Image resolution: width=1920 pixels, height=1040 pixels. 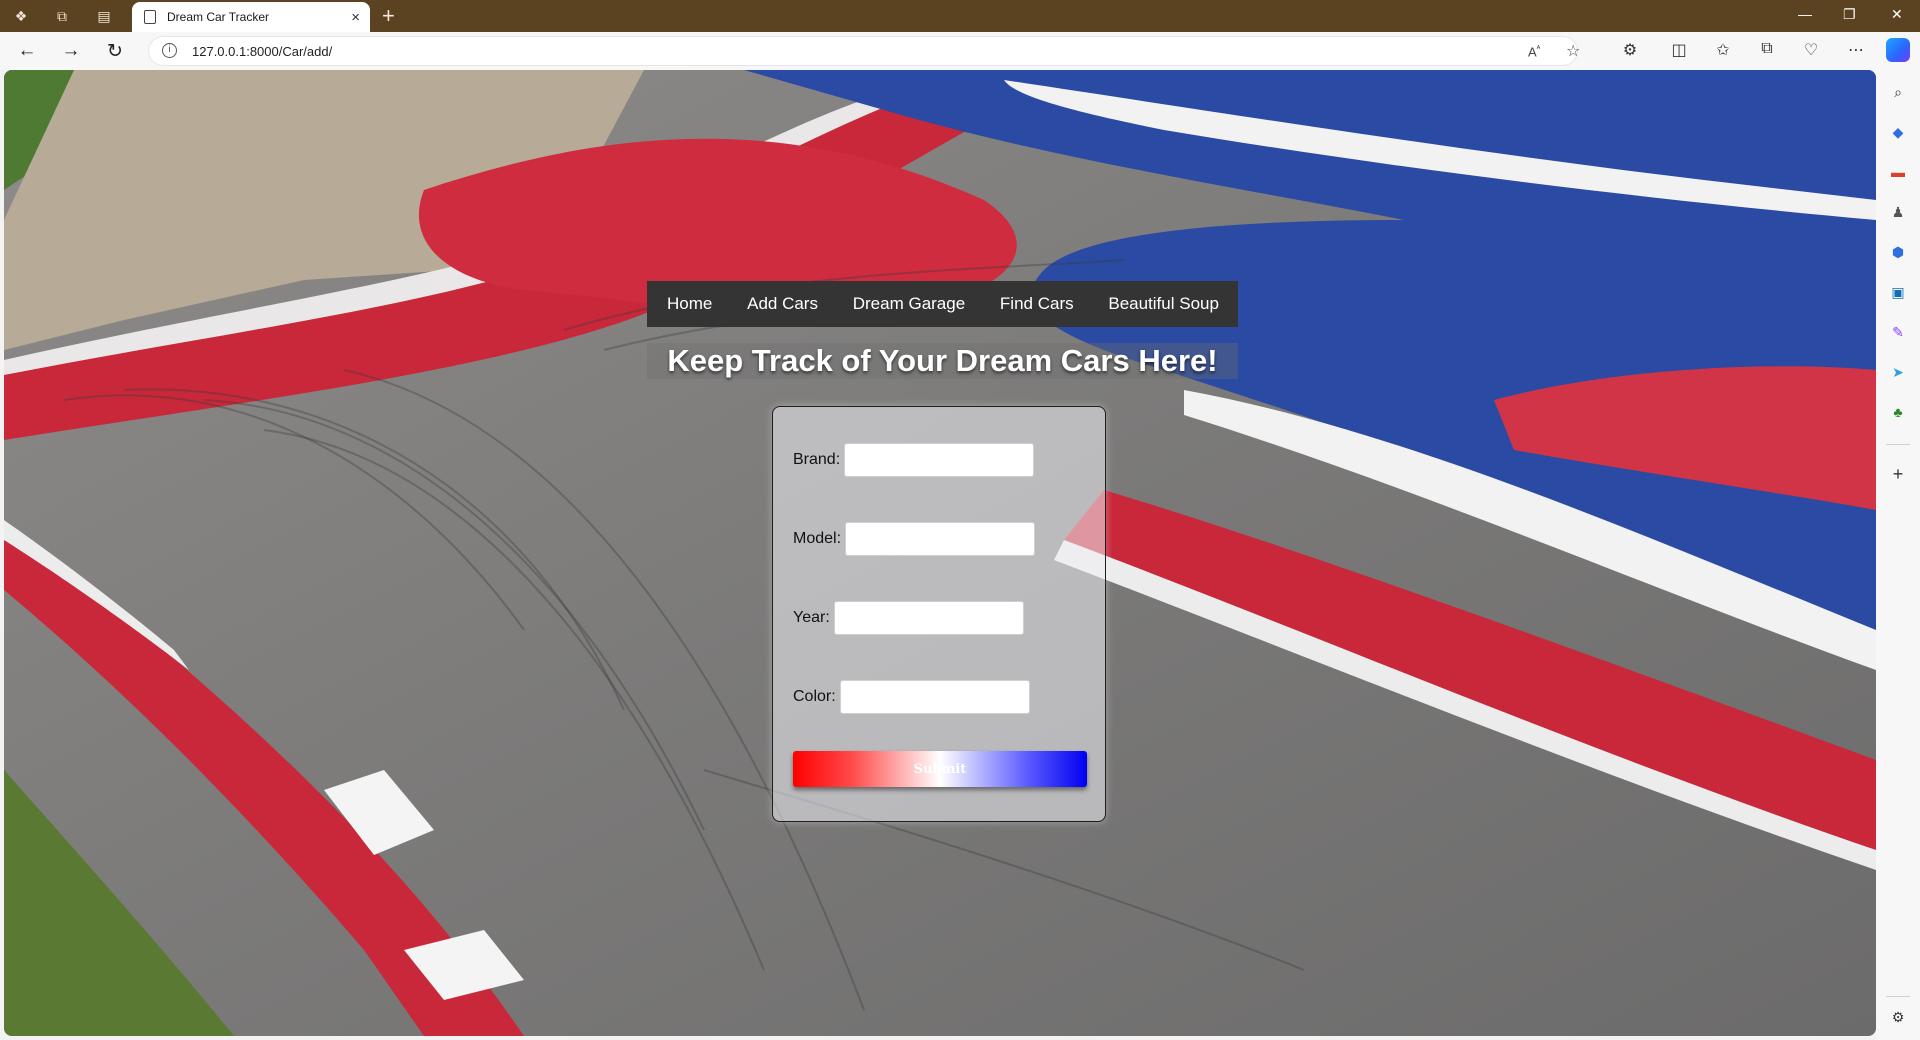 I want to click on nav-home: Home, so click(x=689, y=304).